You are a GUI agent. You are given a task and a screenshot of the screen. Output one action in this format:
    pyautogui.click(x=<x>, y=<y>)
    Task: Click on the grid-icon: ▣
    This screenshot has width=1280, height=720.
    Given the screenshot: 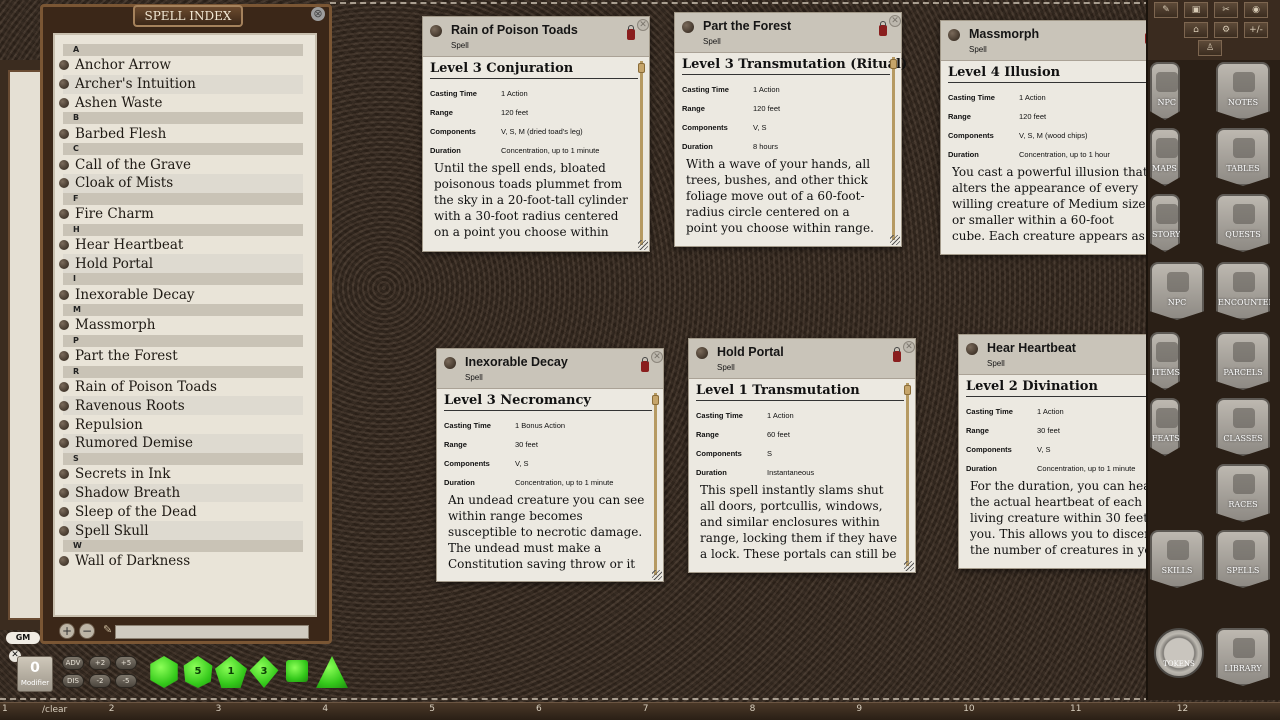 What is the action you would take?
    pyautogui.click(x=1196, y=10)
    